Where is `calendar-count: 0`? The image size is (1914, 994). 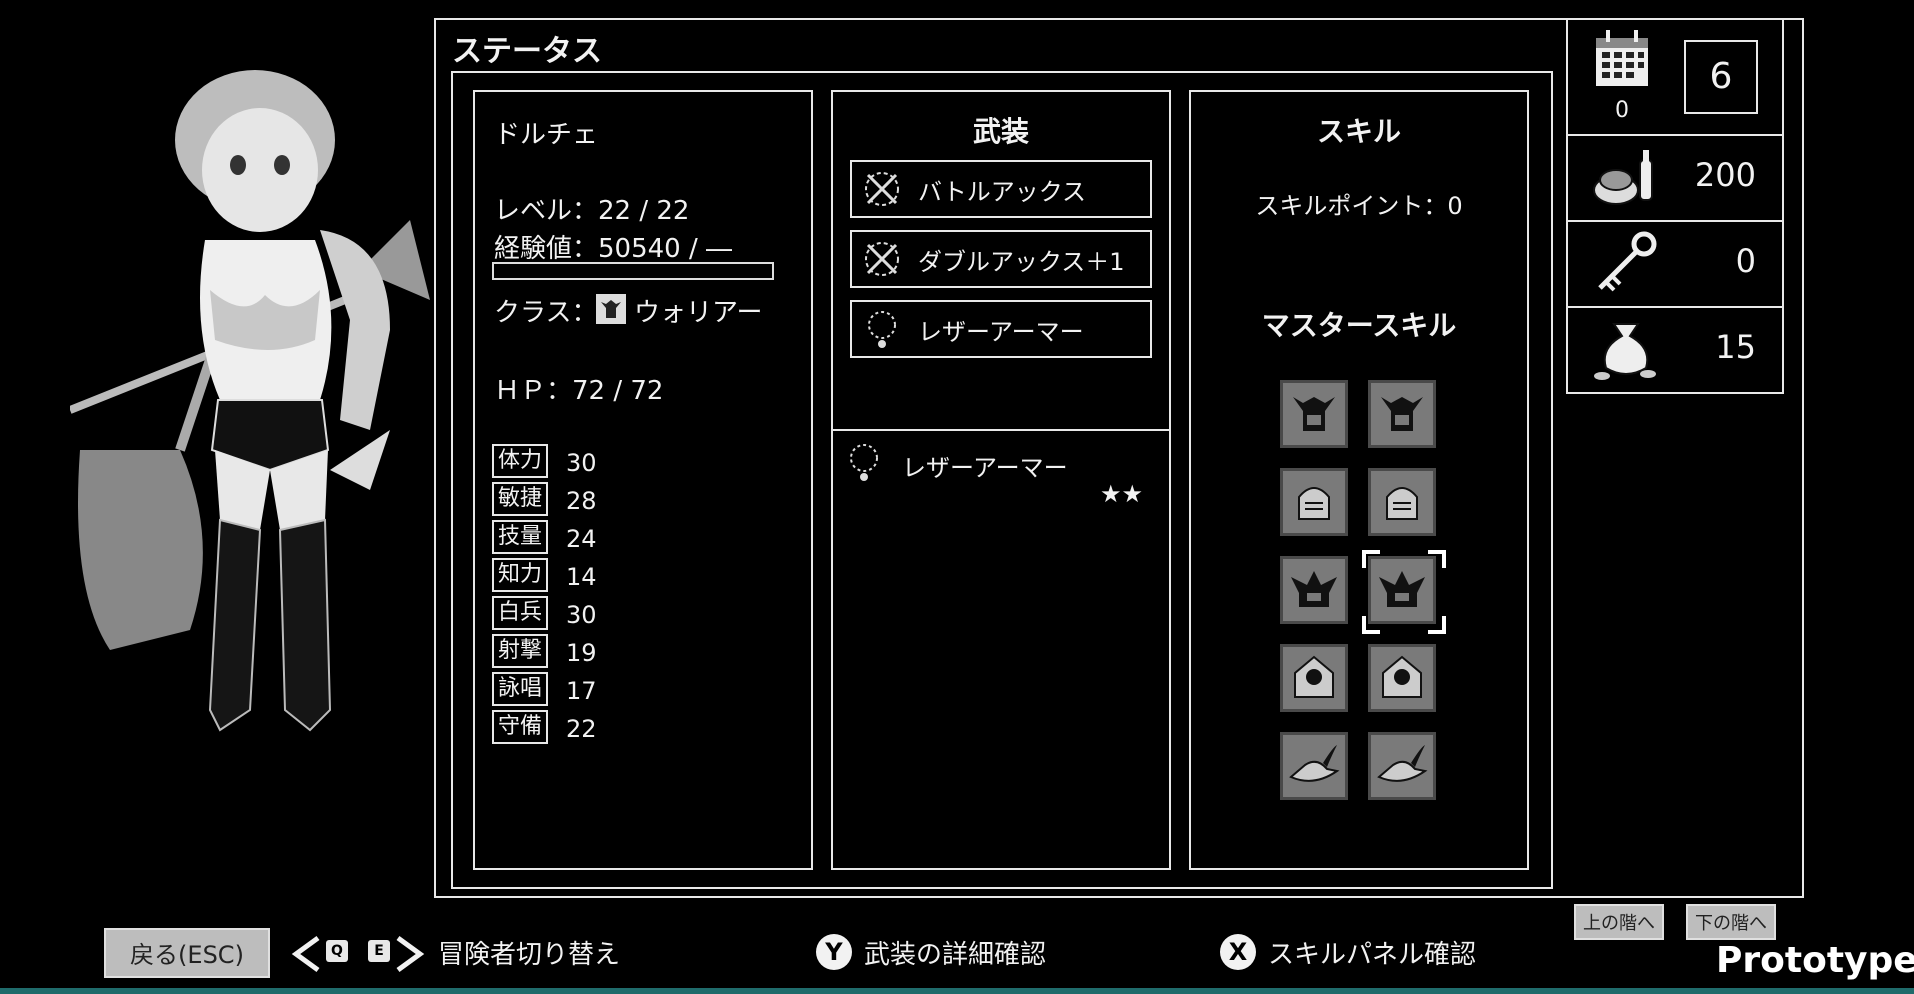
calendar-count: 0 is located at coordinates (1622, 110).